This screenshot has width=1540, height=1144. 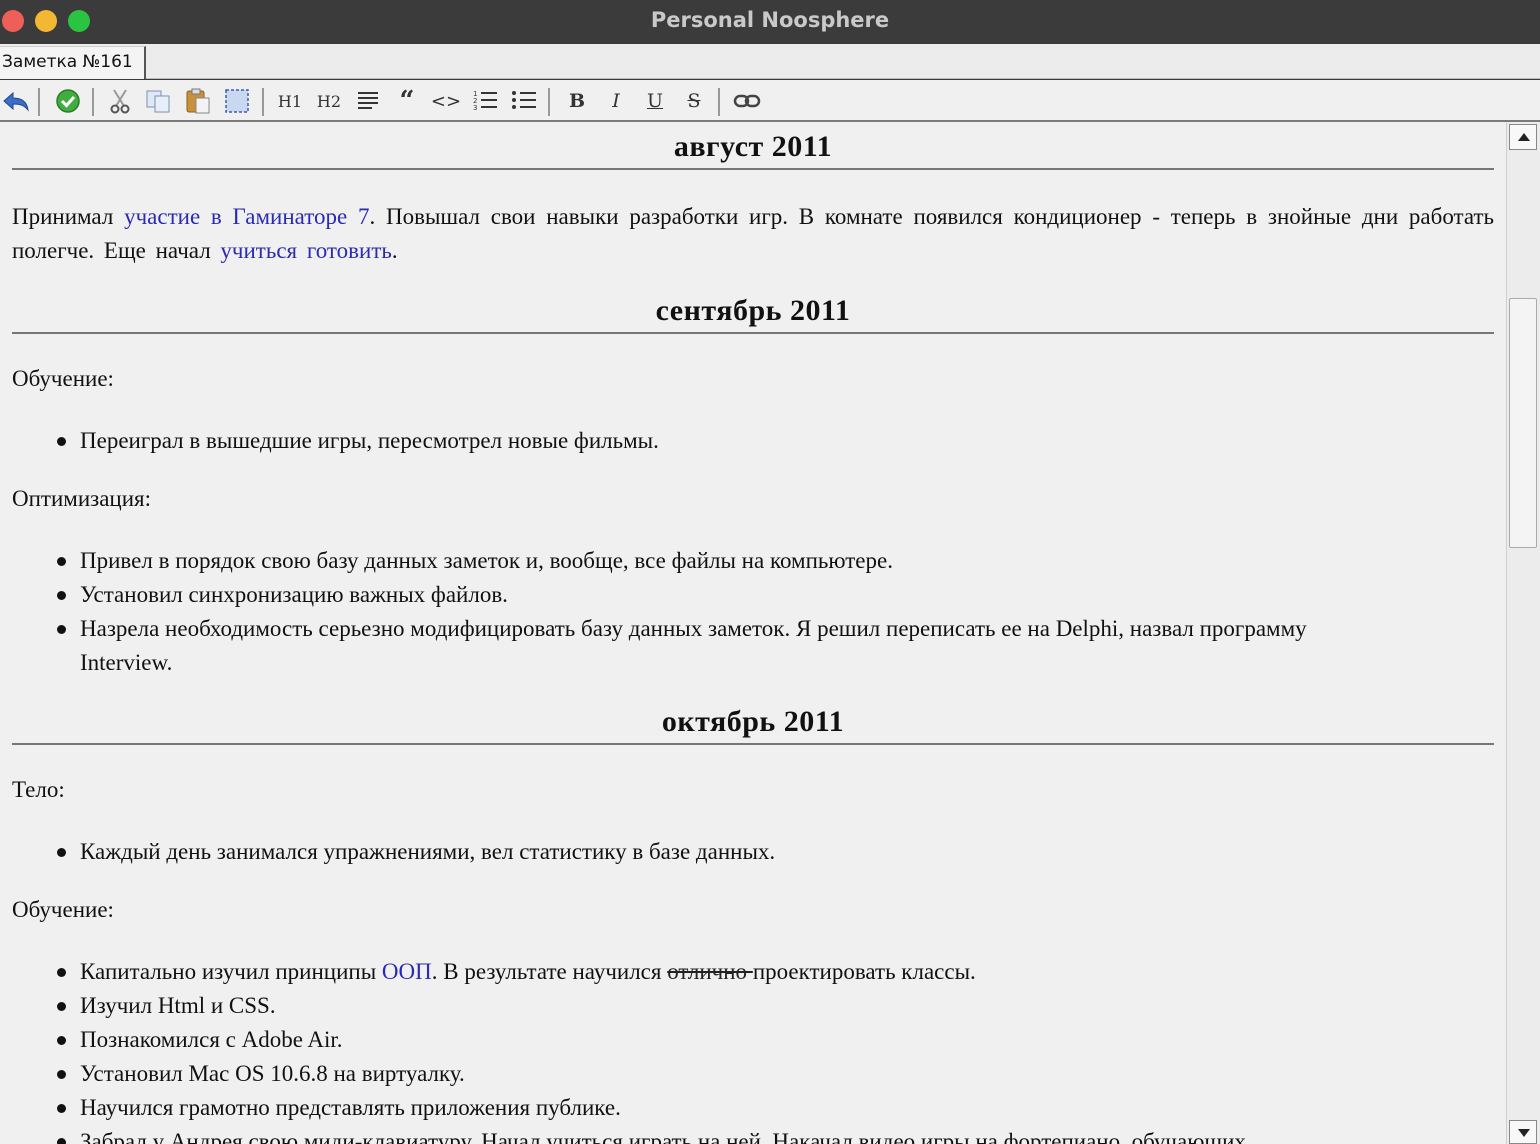 What do you see at coordinates (231, 971) in the screenshot?
I see `text-span: Капитально изучил принципы` at bounding box center [231, 971].